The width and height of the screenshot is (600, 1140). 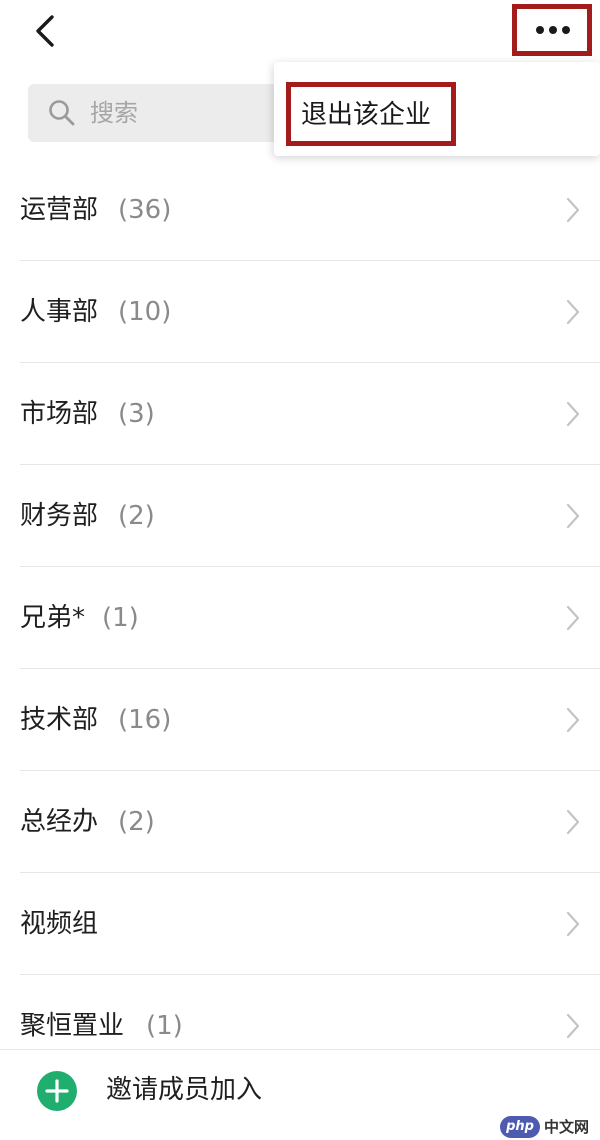 I want to click on department-row: 技术部 (16), so click(x=300, y=720).